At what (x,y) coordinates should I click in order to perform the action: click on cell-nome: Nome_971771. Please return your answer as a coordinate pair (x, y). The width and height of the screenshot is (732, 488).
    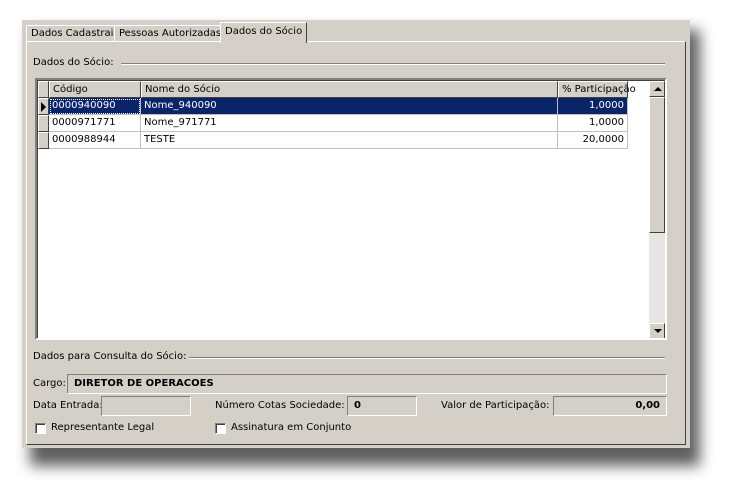
    Looking at the image, I should click on (349, 123).